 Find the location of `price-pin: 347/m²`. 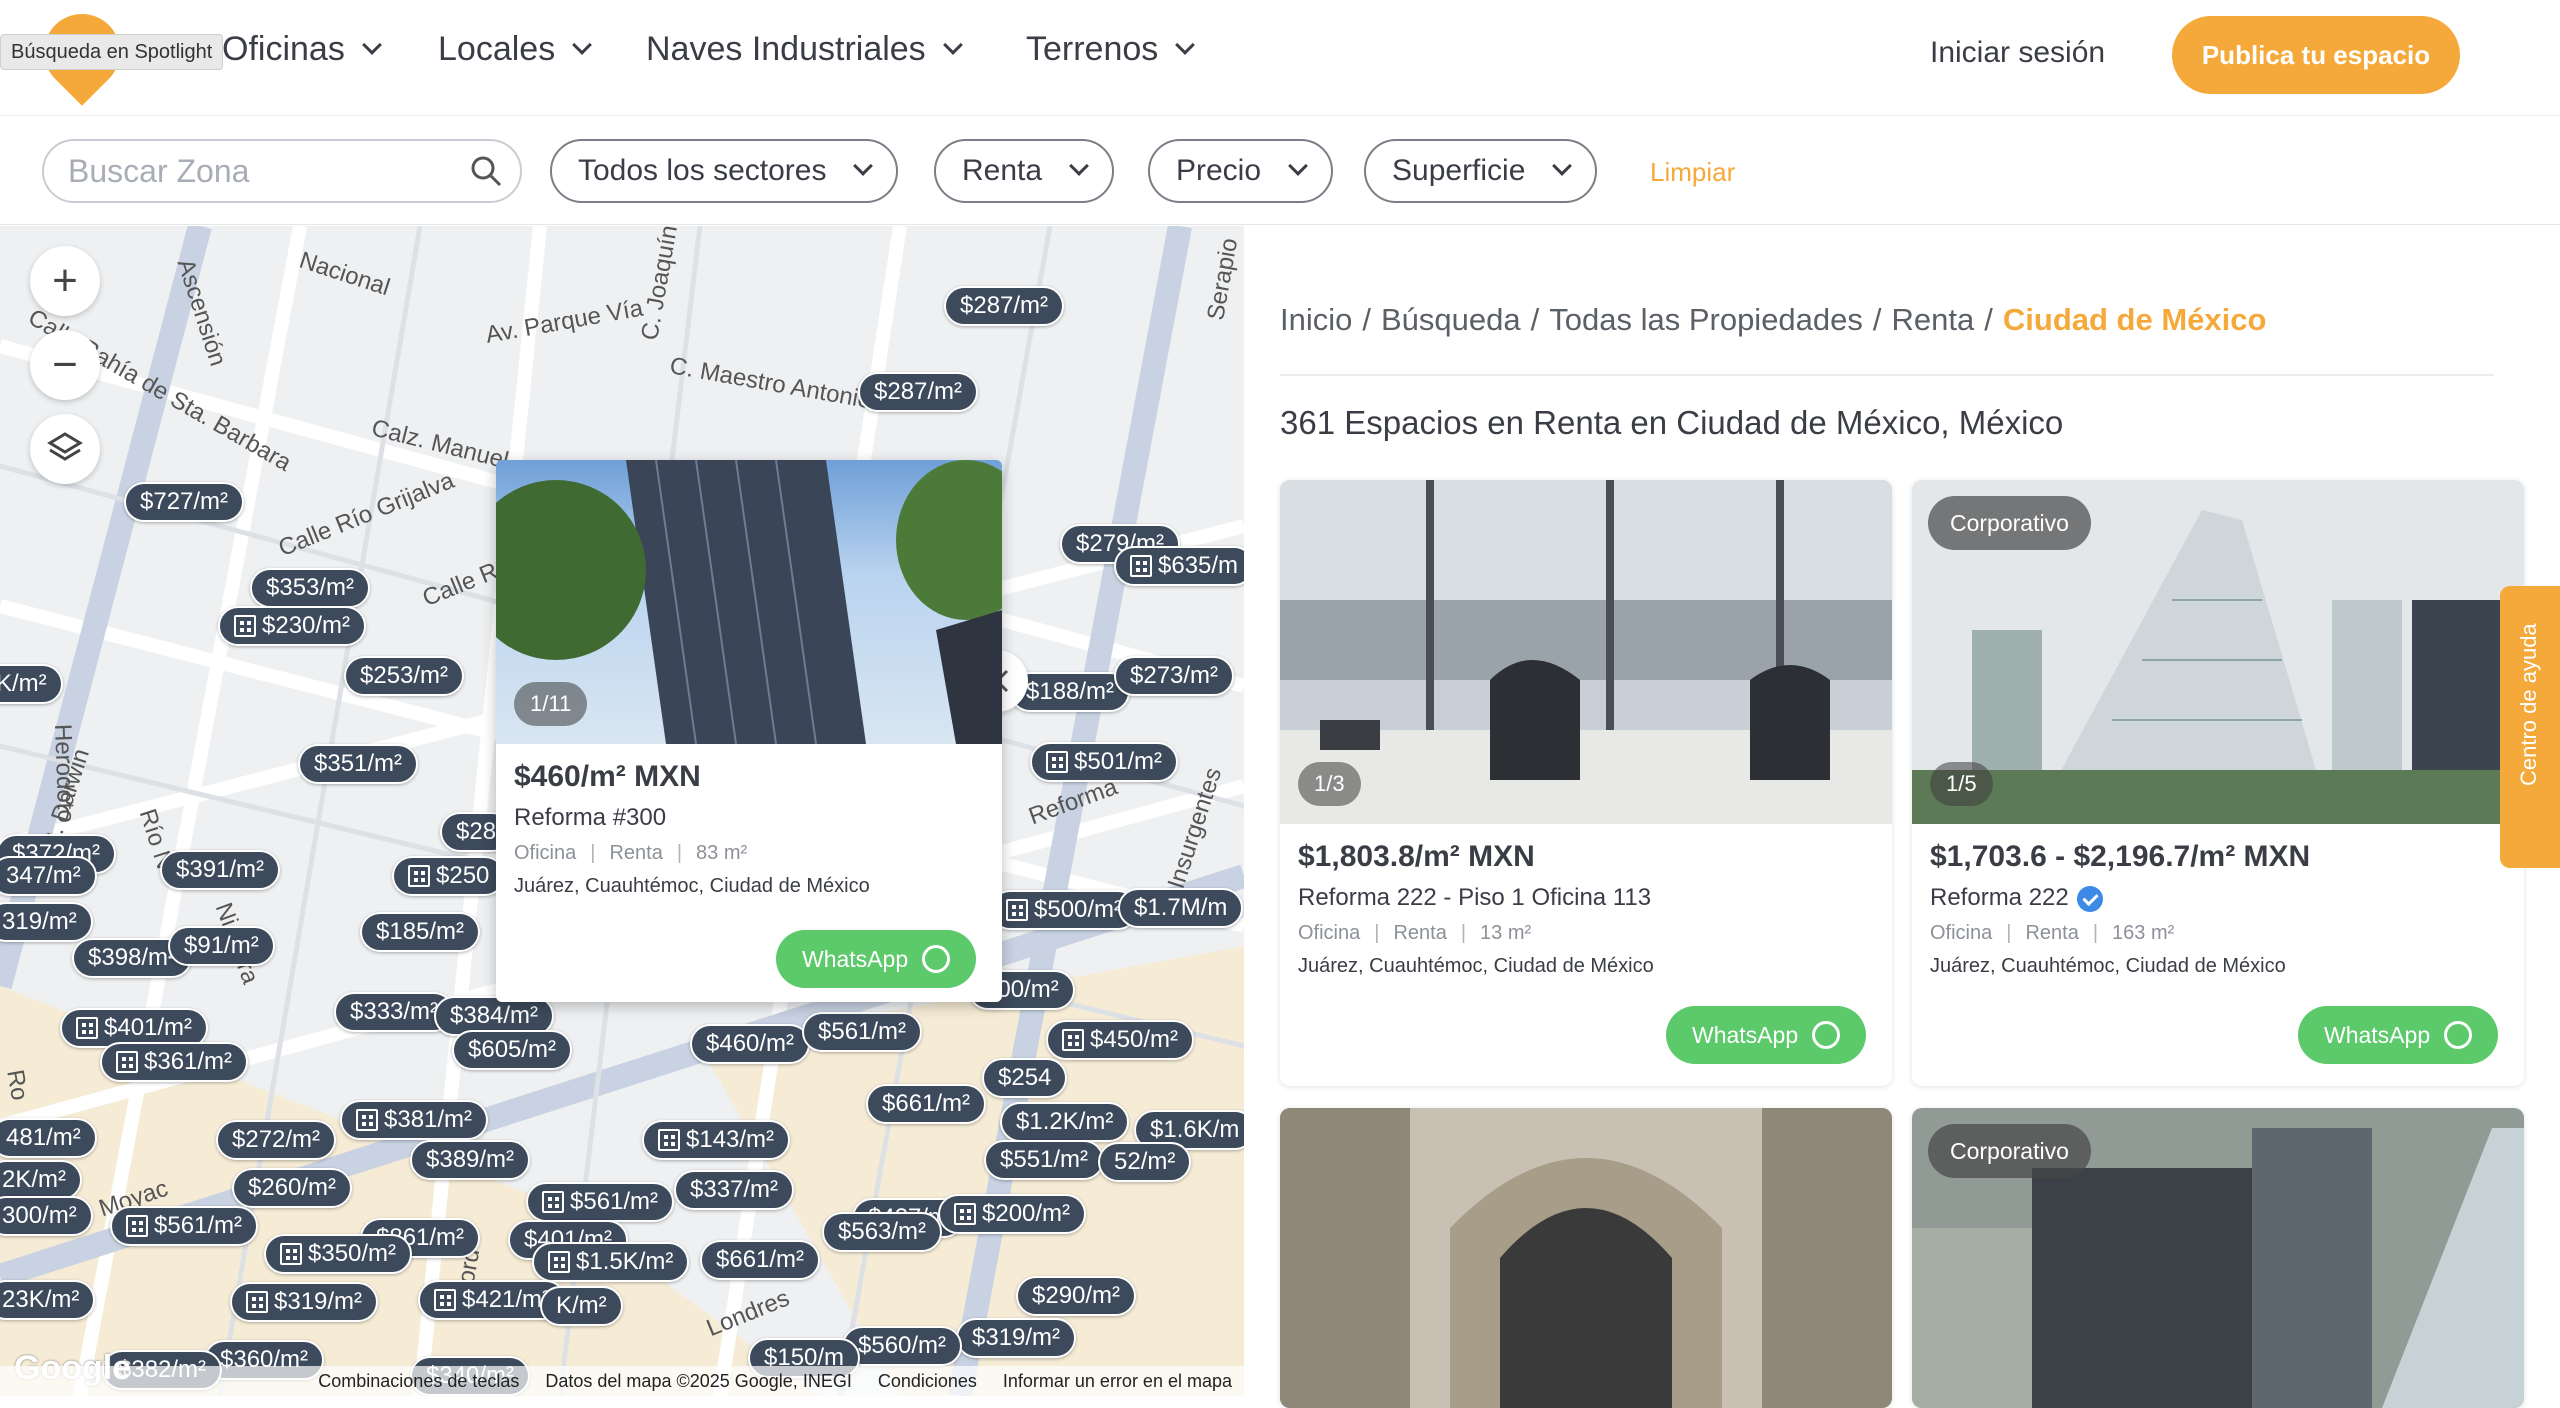

price-pin: 347/m² is located at coordinates (48, 876).